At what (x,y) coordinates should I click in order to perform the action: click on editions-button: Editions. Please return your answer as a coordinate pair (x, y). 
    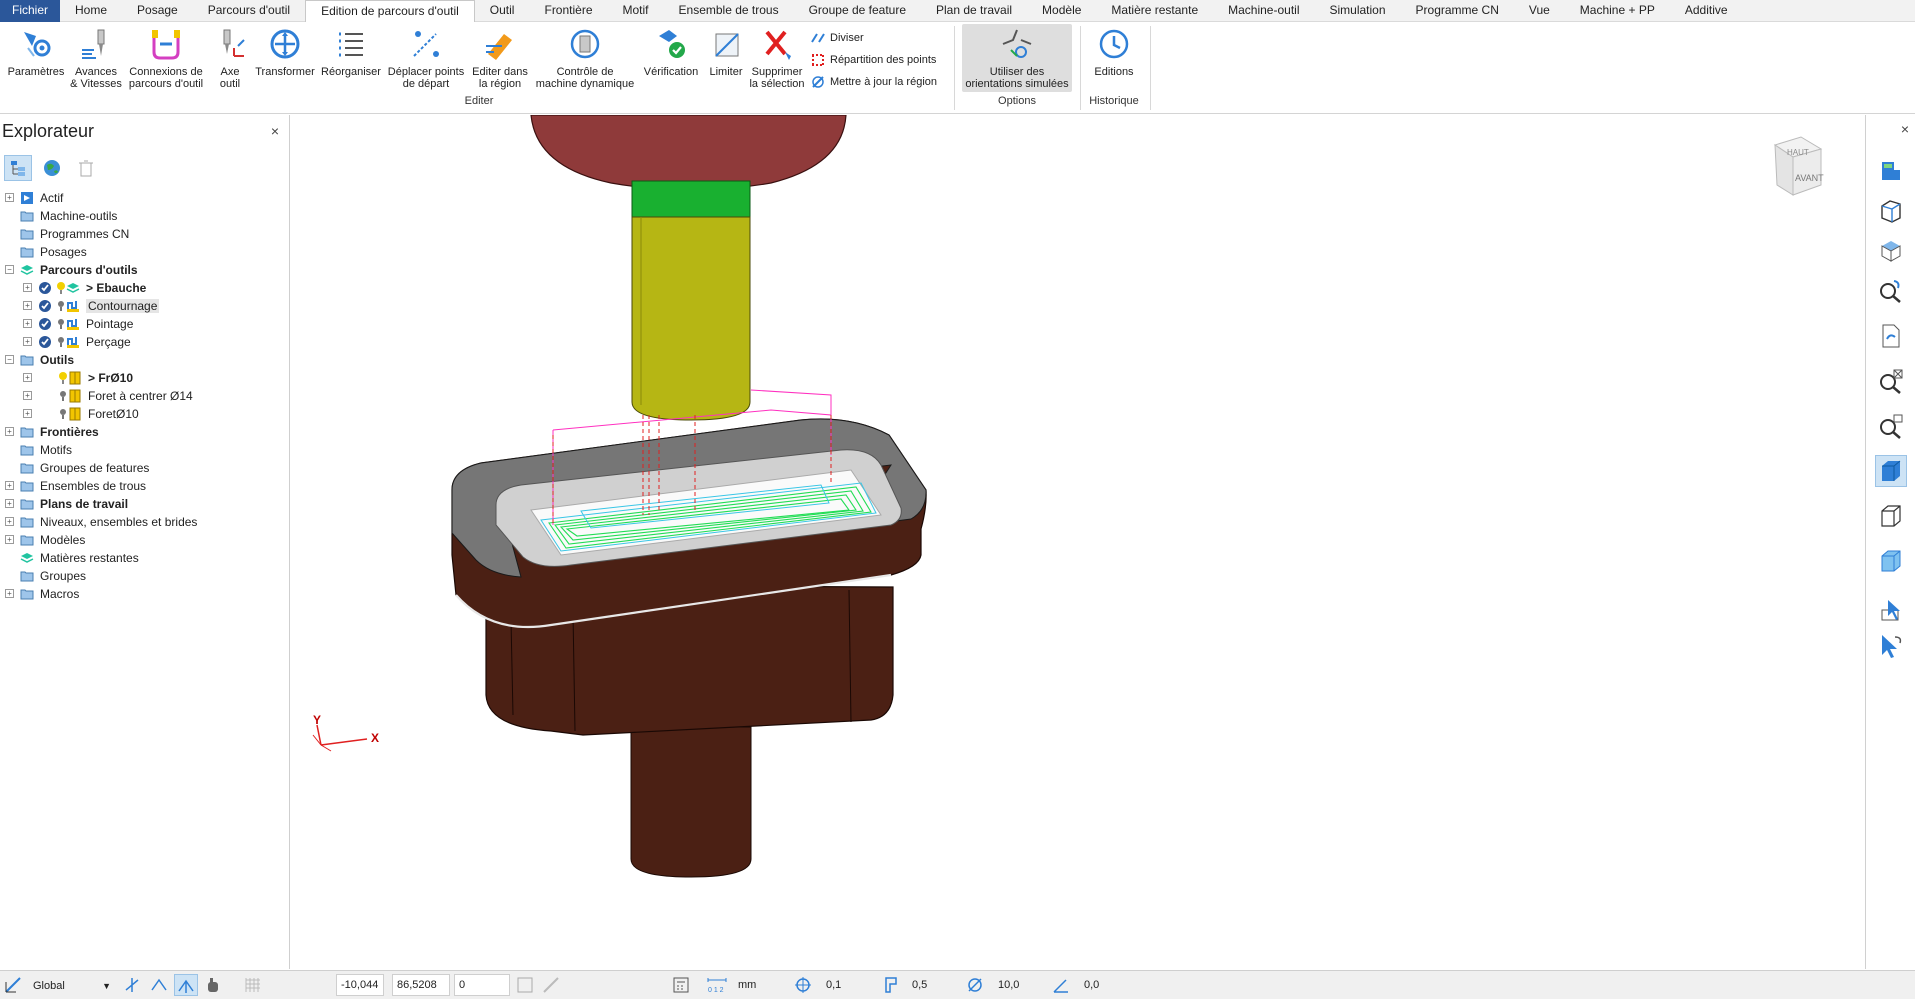
    Looking at the image, I should click on (1114, 52).